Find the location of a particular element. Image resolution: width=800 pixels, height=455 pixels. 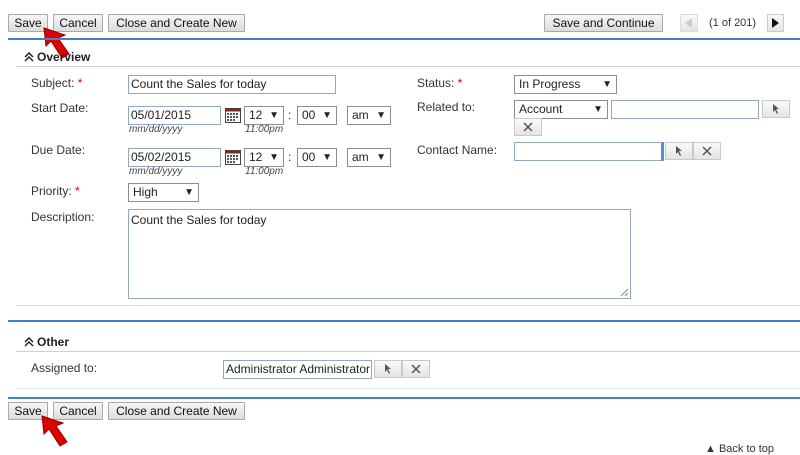

overview-divider is located at coordinates (408, 66).